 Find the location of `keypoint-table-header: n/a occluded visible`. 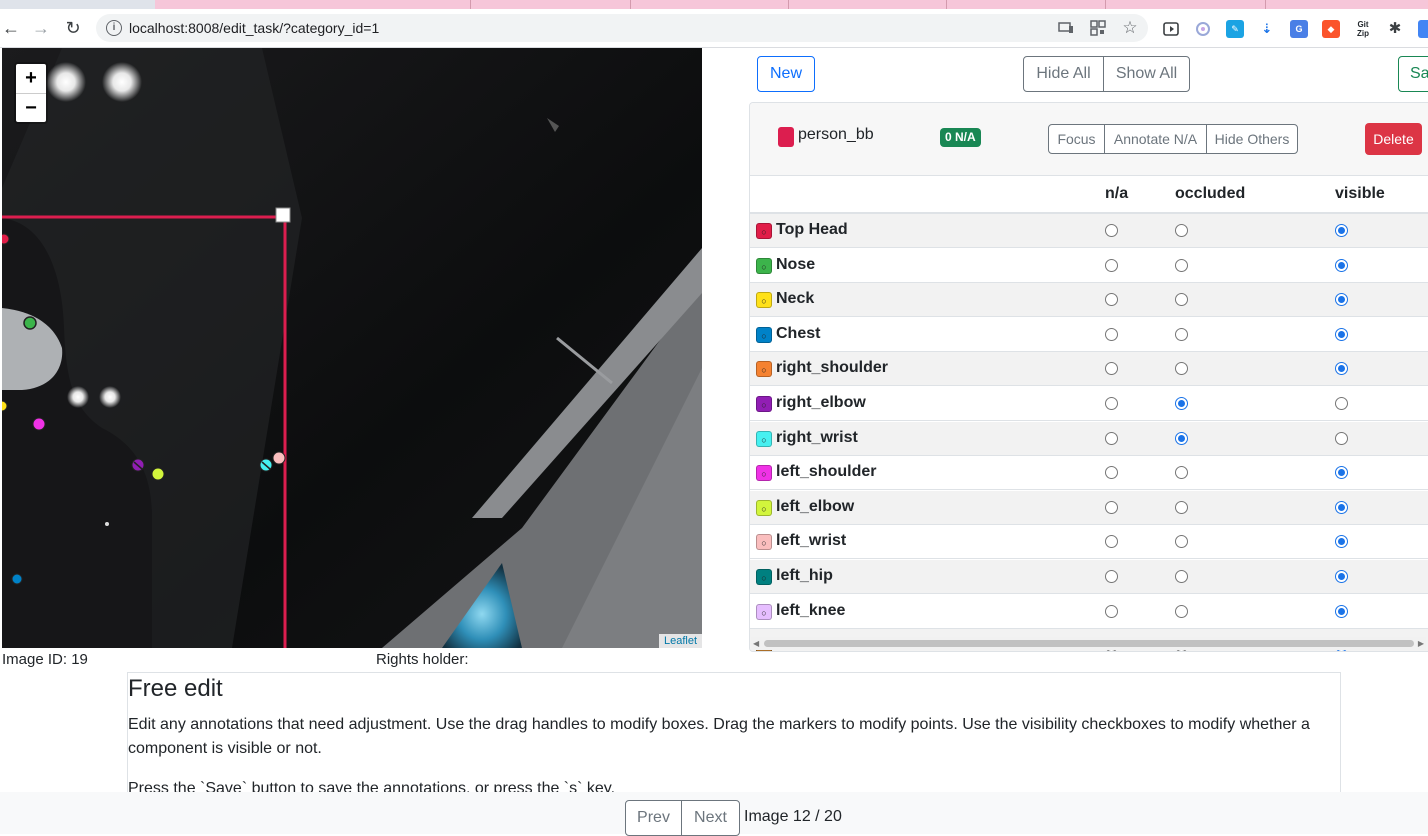

keypoint-table-header: n/a occluded visible is located at coordinates (1089, 195).